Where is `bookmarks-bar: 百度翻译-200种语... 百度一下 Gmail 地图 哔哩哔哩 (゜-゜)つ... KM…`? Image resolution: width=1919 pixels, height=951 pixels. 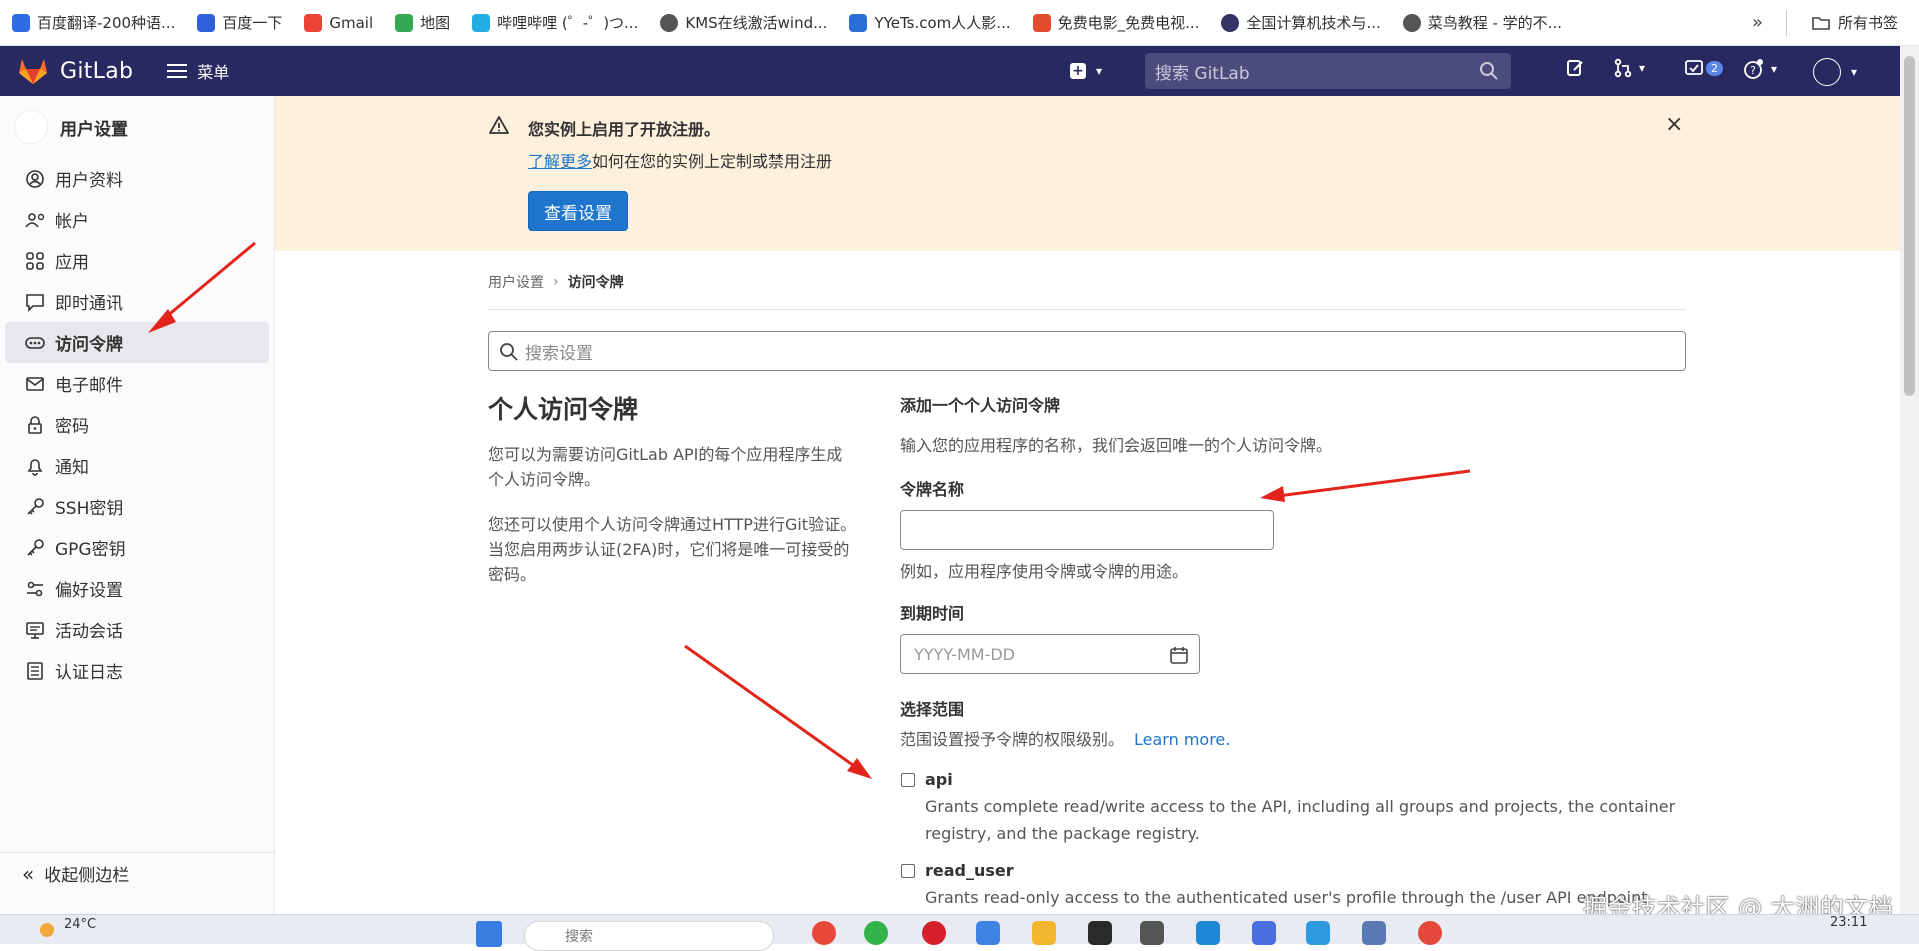
bookmarks-bar: 百度翻译-200种语... 百度一下 Gmail 地图 哔哩哔哩 (゜-゜)つ... KM… is located at coordinates (959, 23).